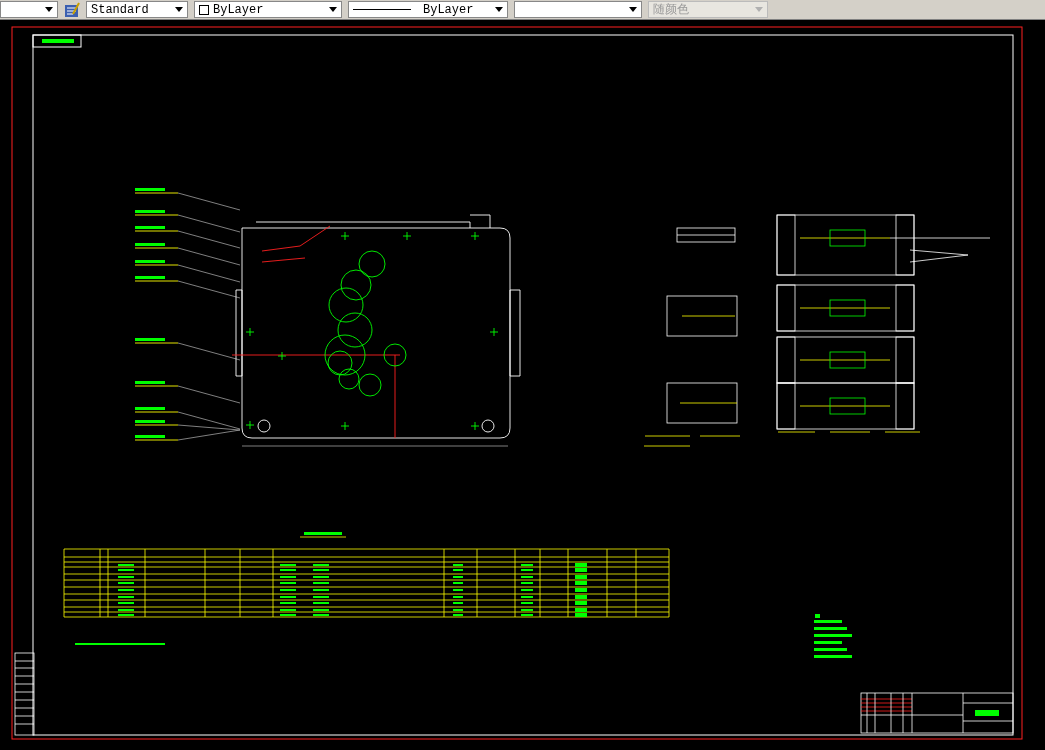 The image size is (1045, 750). I want to click on dropdown-value: 随颜色, so click(671, 10).